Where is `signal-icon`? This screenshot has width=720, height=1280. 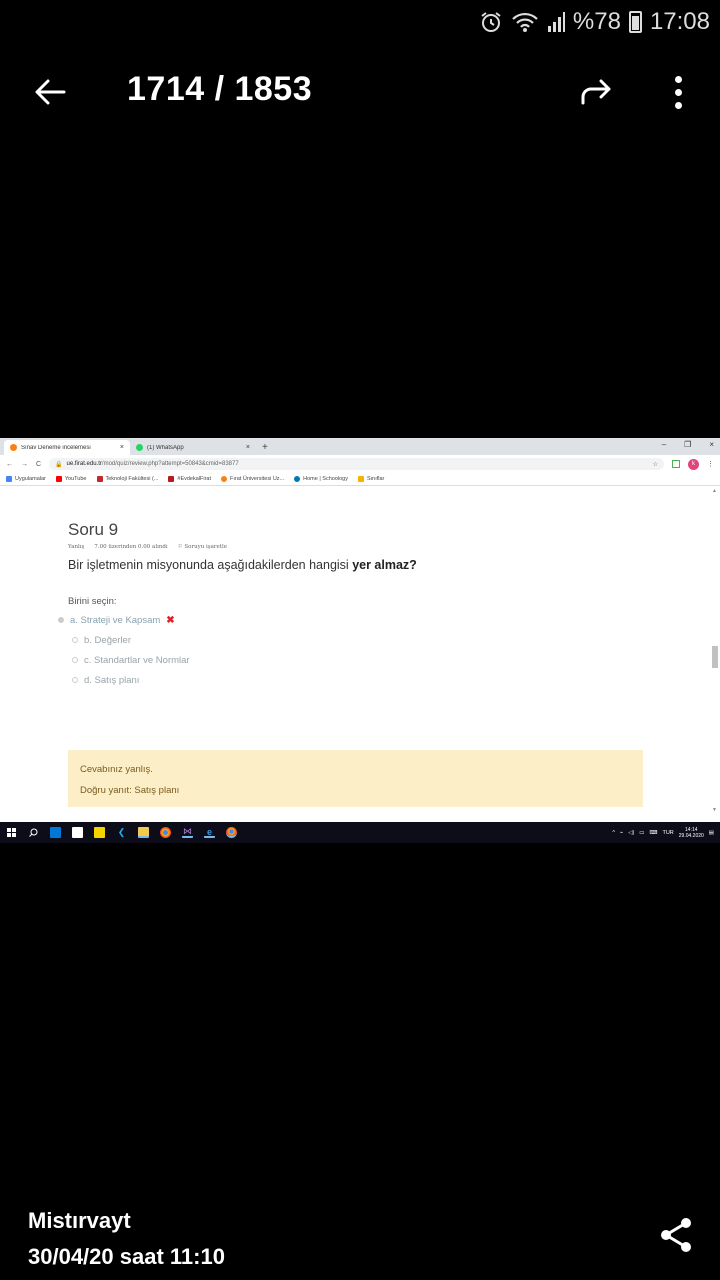 signal-icon is located at coordinates (556, 22).